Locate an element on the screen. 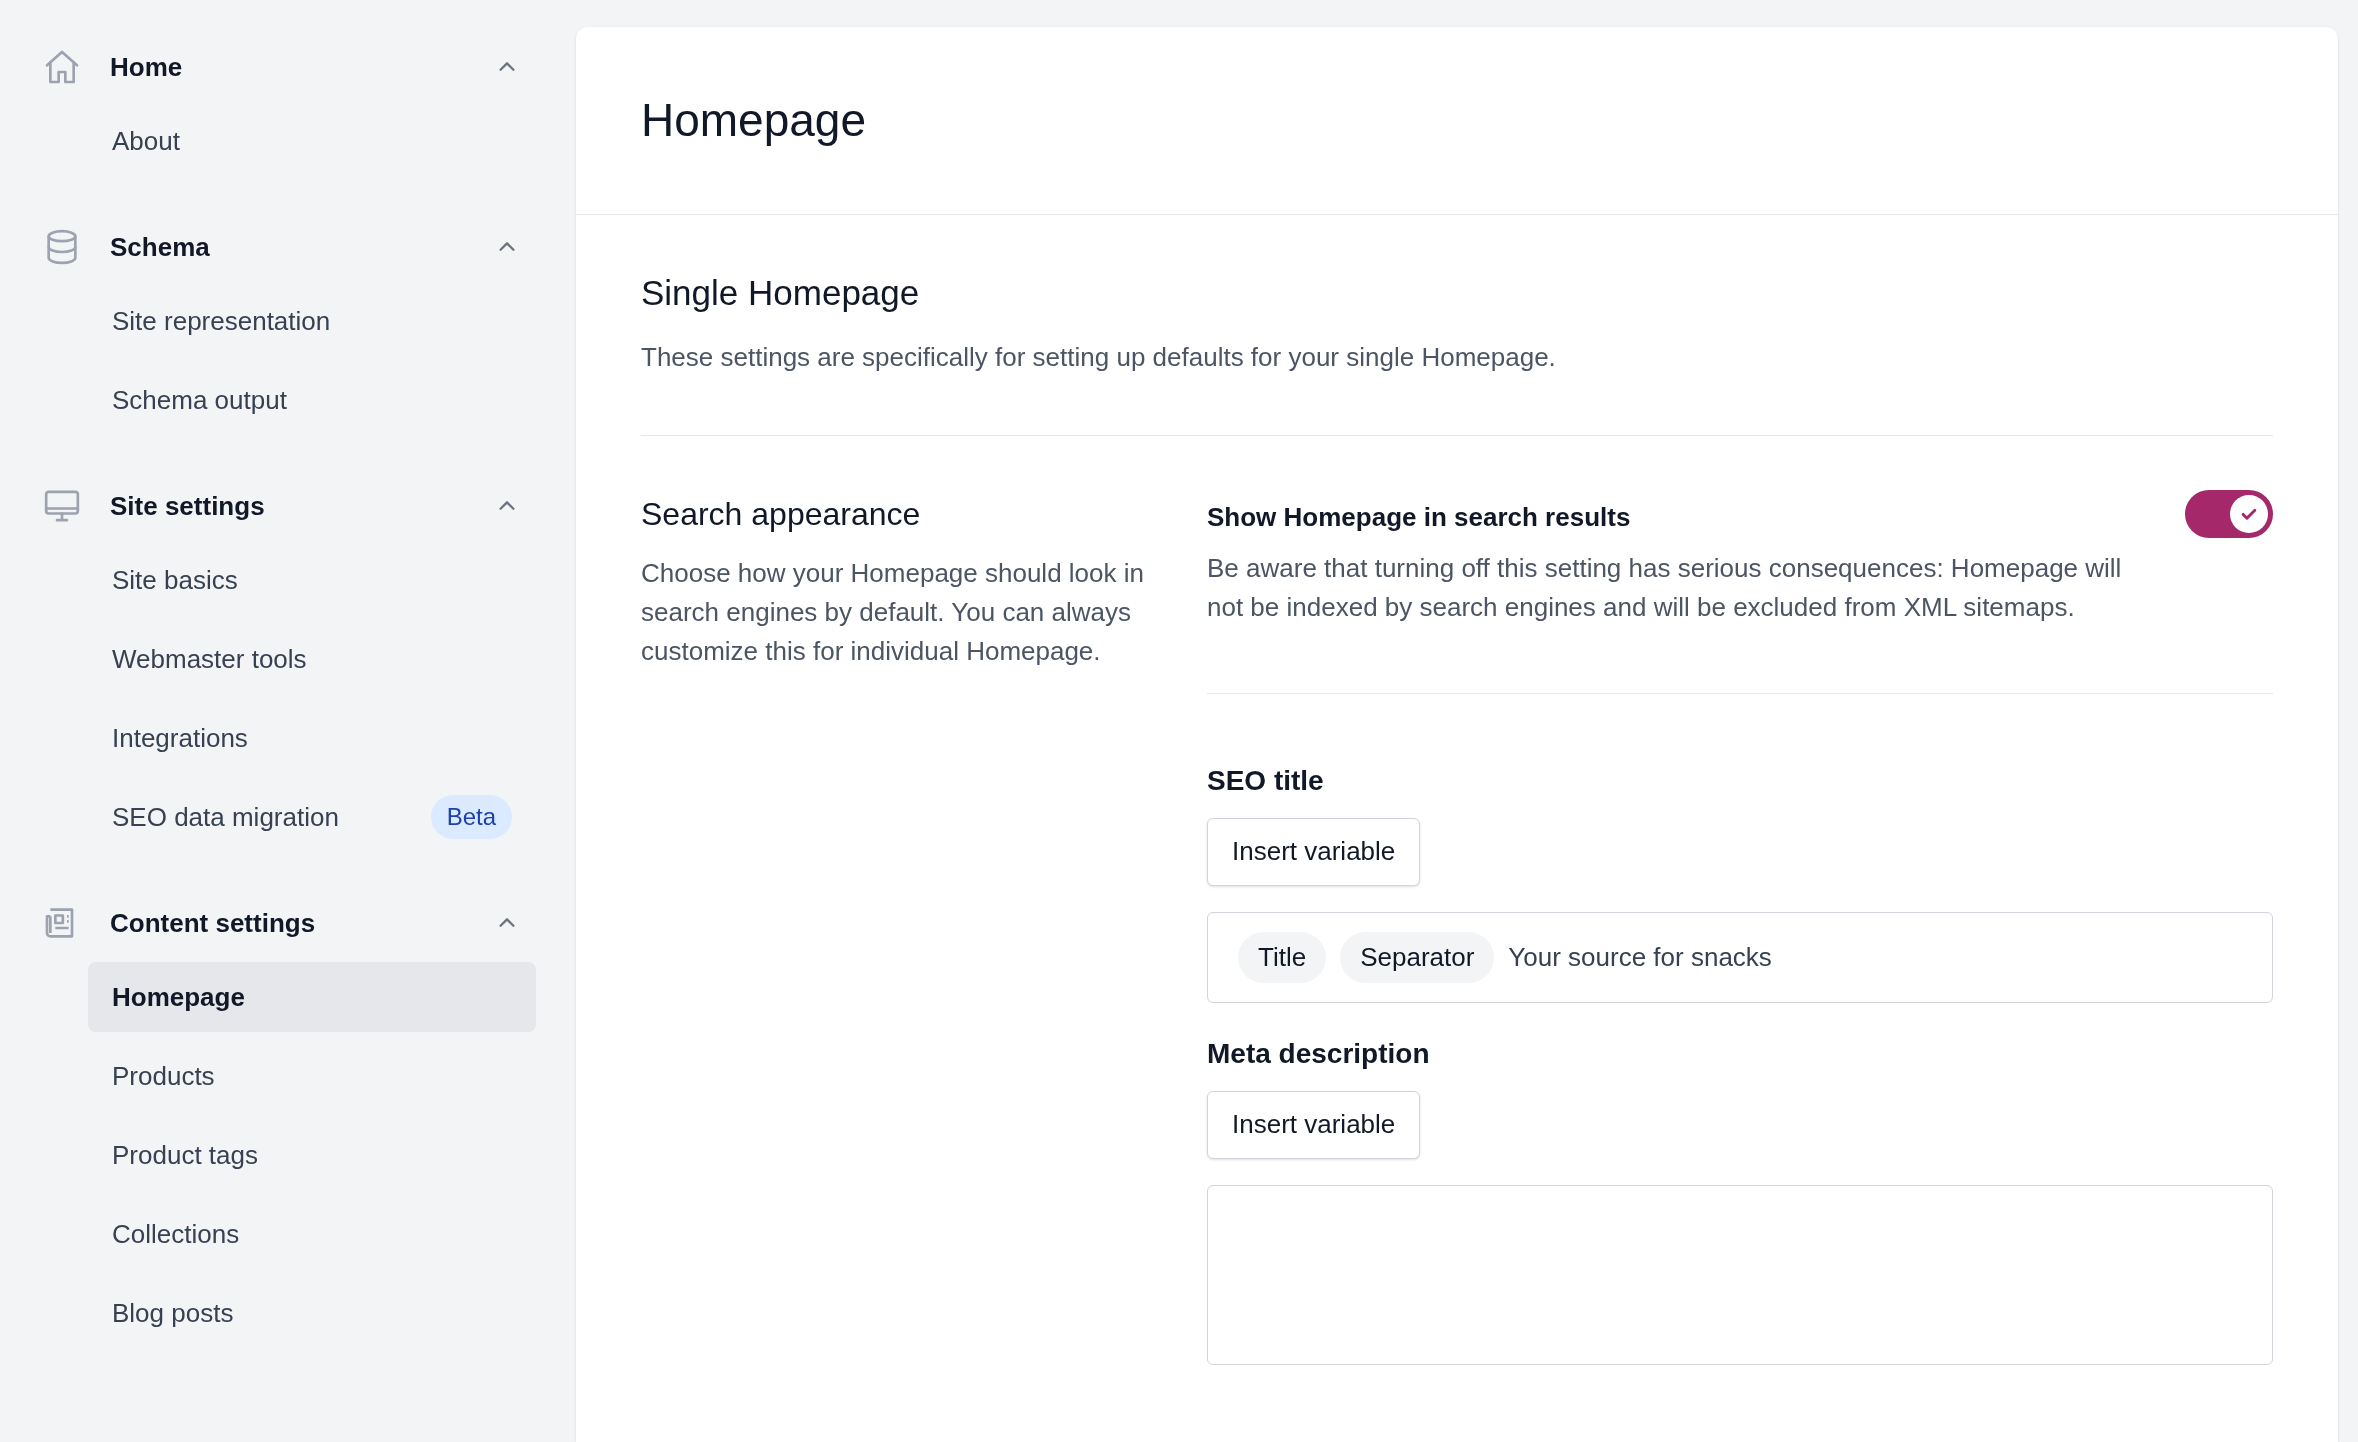  sidebar-group-header: Home is located at coordinates (289, 67).